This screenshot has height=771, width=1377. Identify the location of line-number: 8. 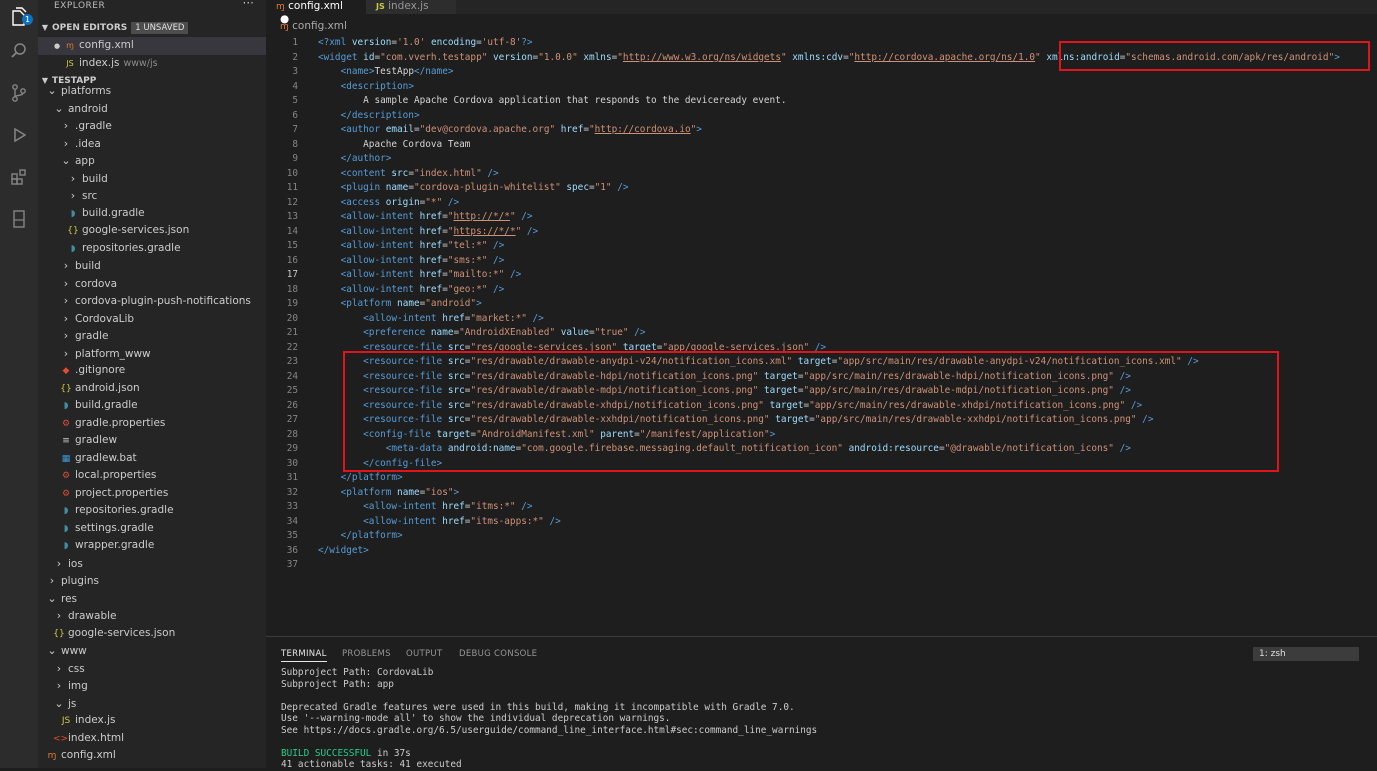
(295, 144).